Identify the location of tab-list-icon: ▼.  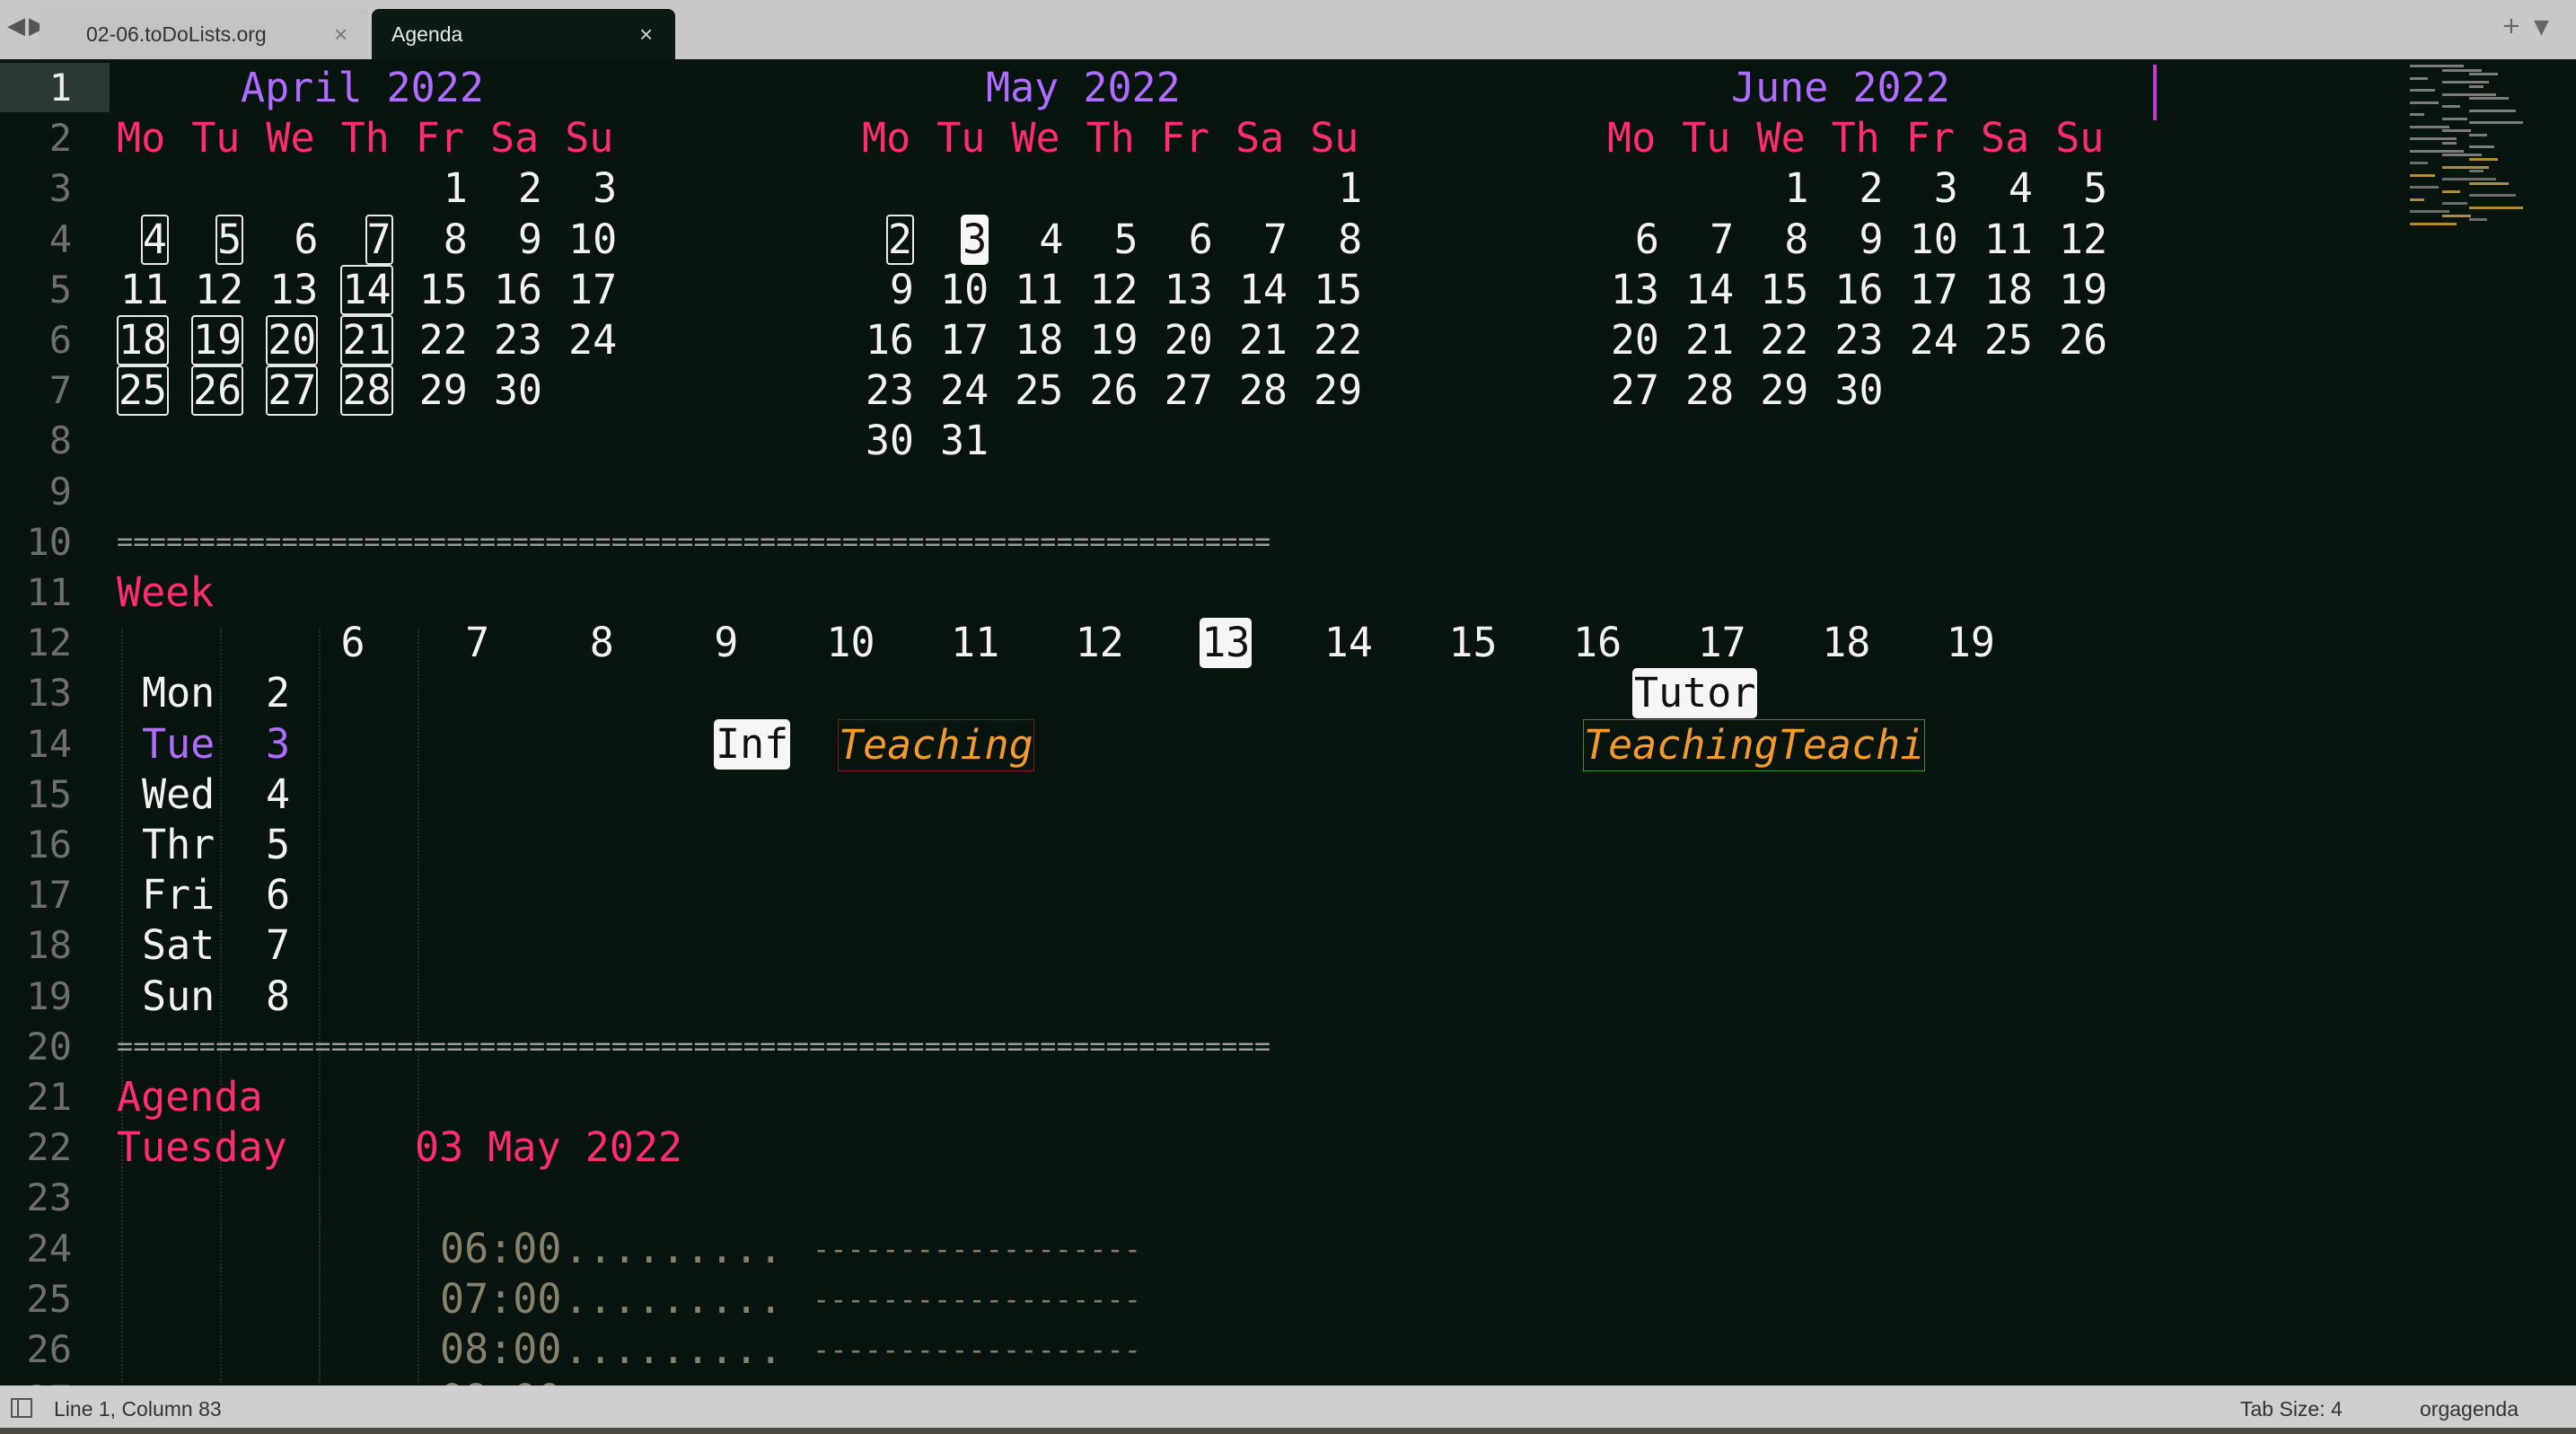
(2541, 28).